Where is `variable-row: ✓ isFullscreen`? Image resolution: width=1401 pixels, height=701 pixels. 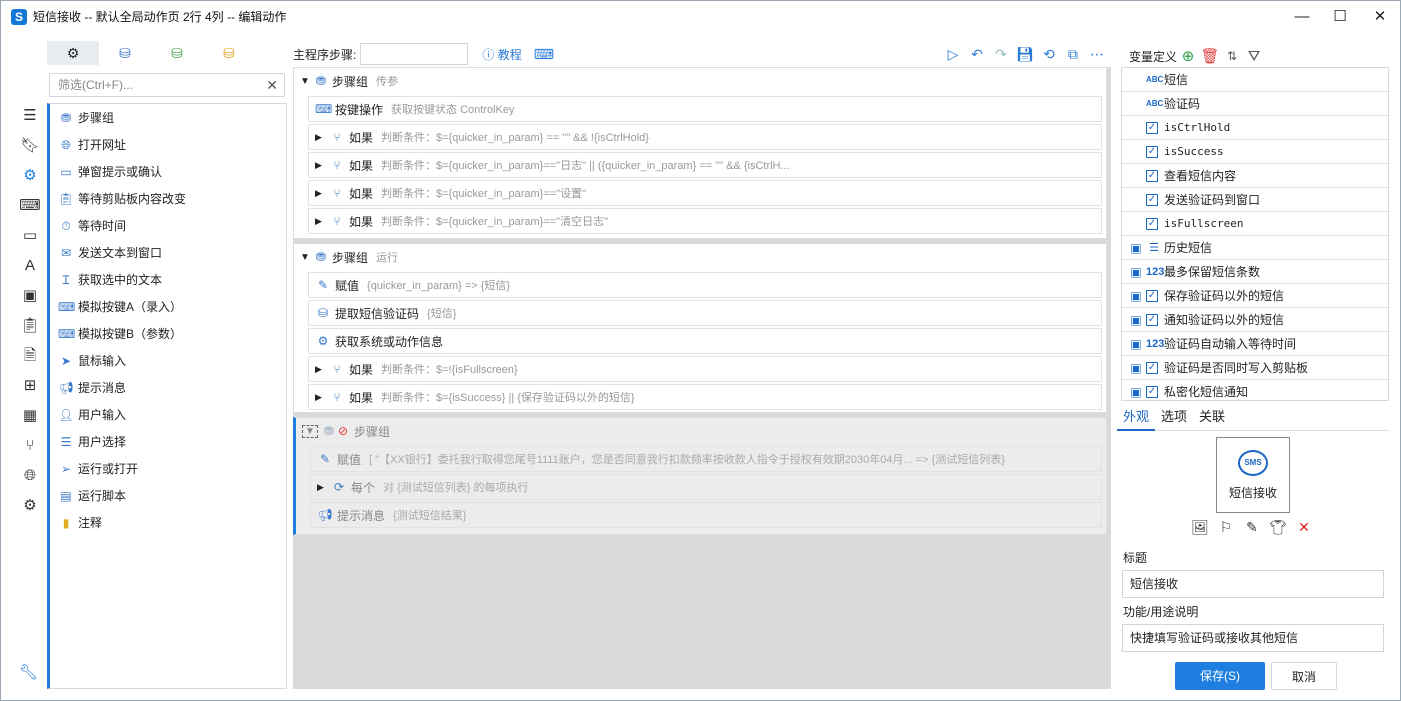
variable-row: ✓ isFullscreen is located at coordinates (1255, 224).